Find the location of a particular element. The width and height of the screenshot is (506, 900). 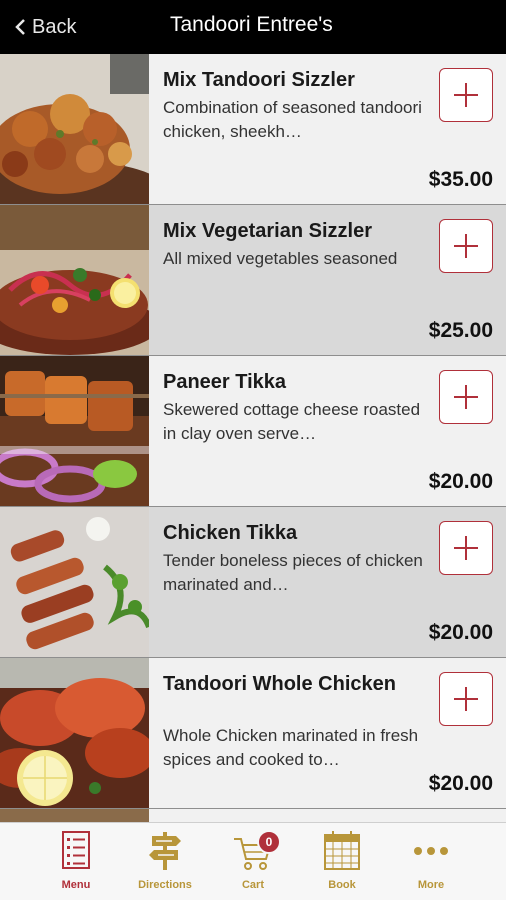

tab-cart: 0 Cart is located at coordinates (253, 862).